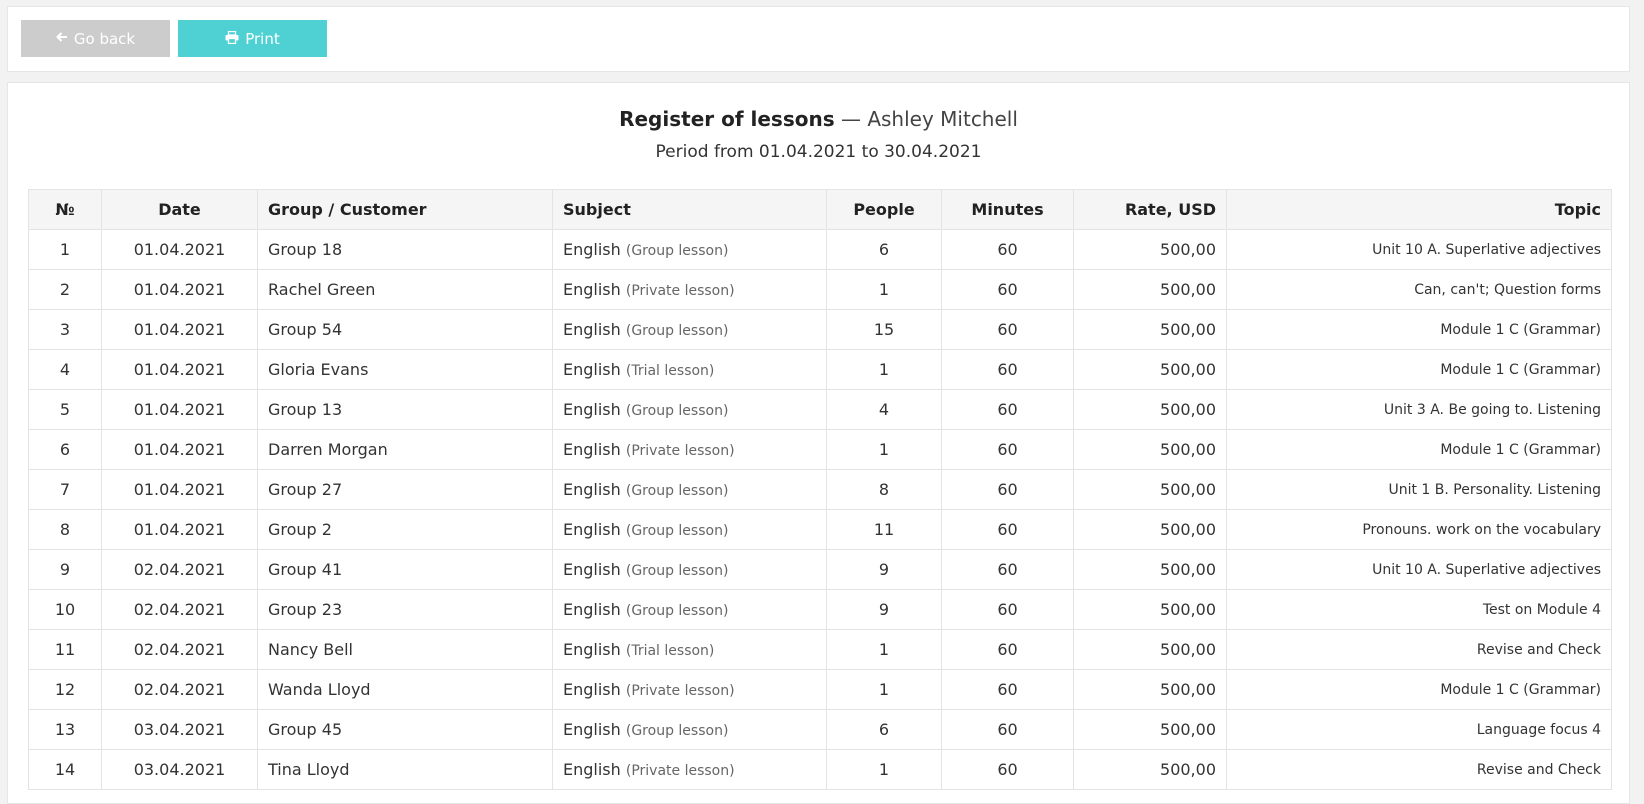 The width and height of the screenshot is (1644, 804). Describe the element at coordinates (680, 291) in the screenshot. I see `lesson-type: (Private lesson)` at that location.